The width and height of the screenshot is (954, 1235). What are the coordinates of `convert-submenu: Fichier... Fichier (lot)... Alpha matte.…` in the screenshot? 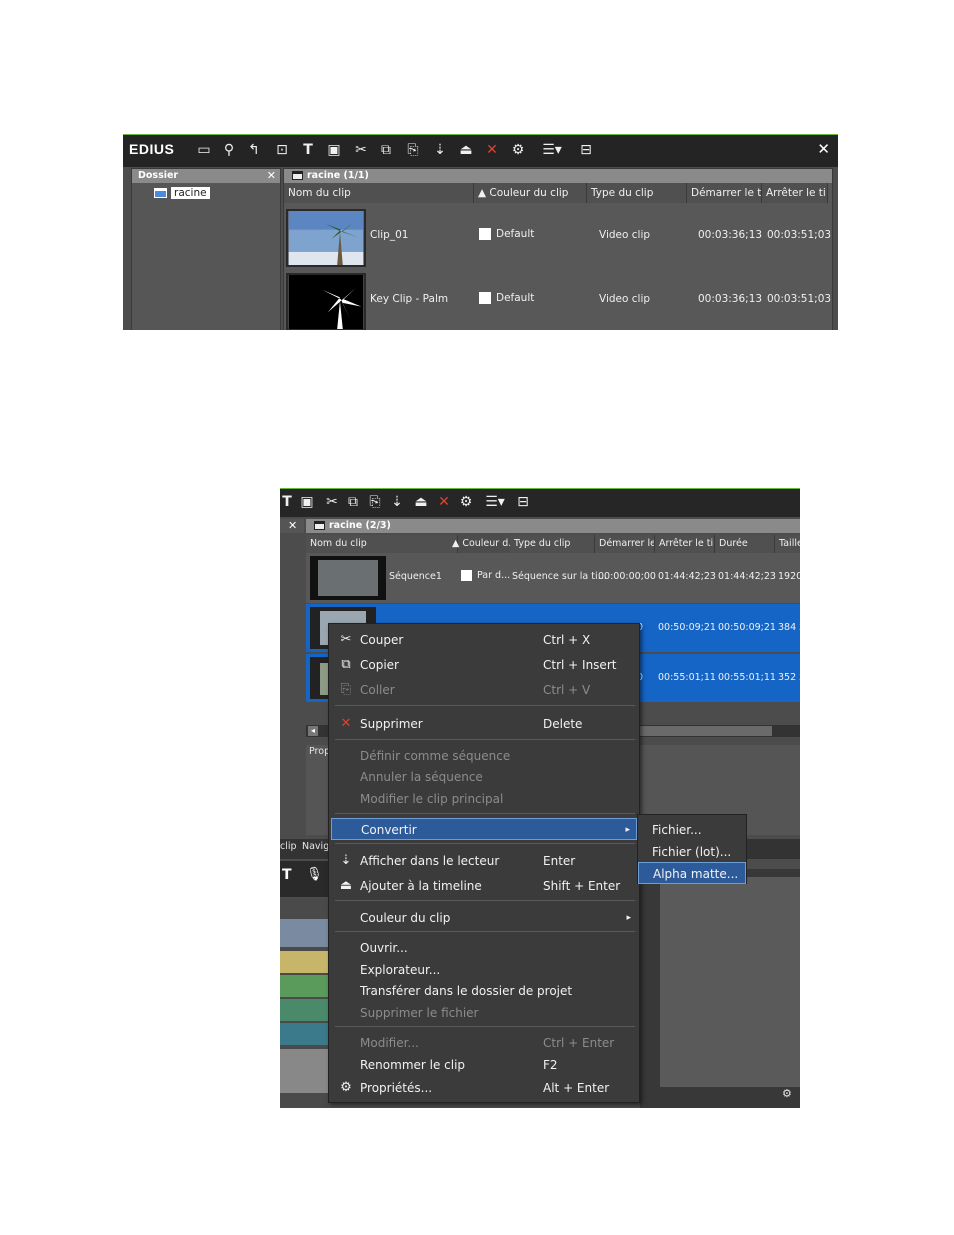 It's located at (692, 849).